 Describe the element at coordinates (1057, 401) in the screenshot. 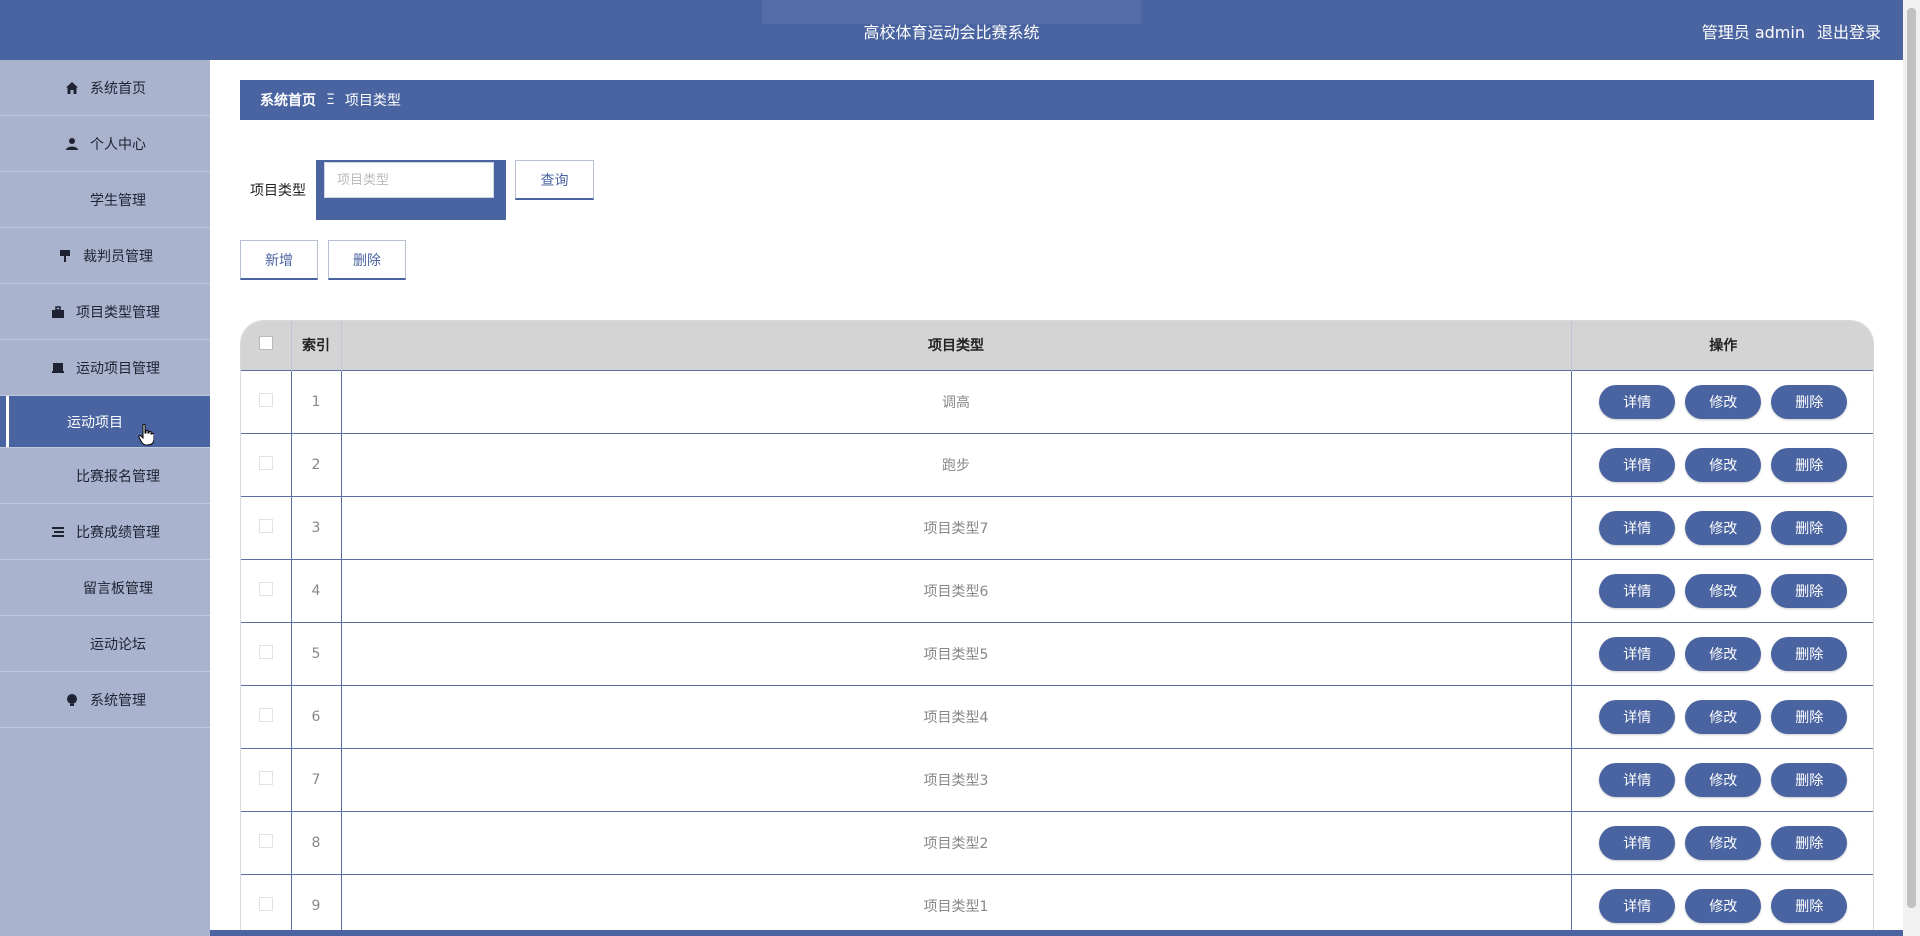

I see `table-row: 1 调高 详情 修改 删除` at that location.